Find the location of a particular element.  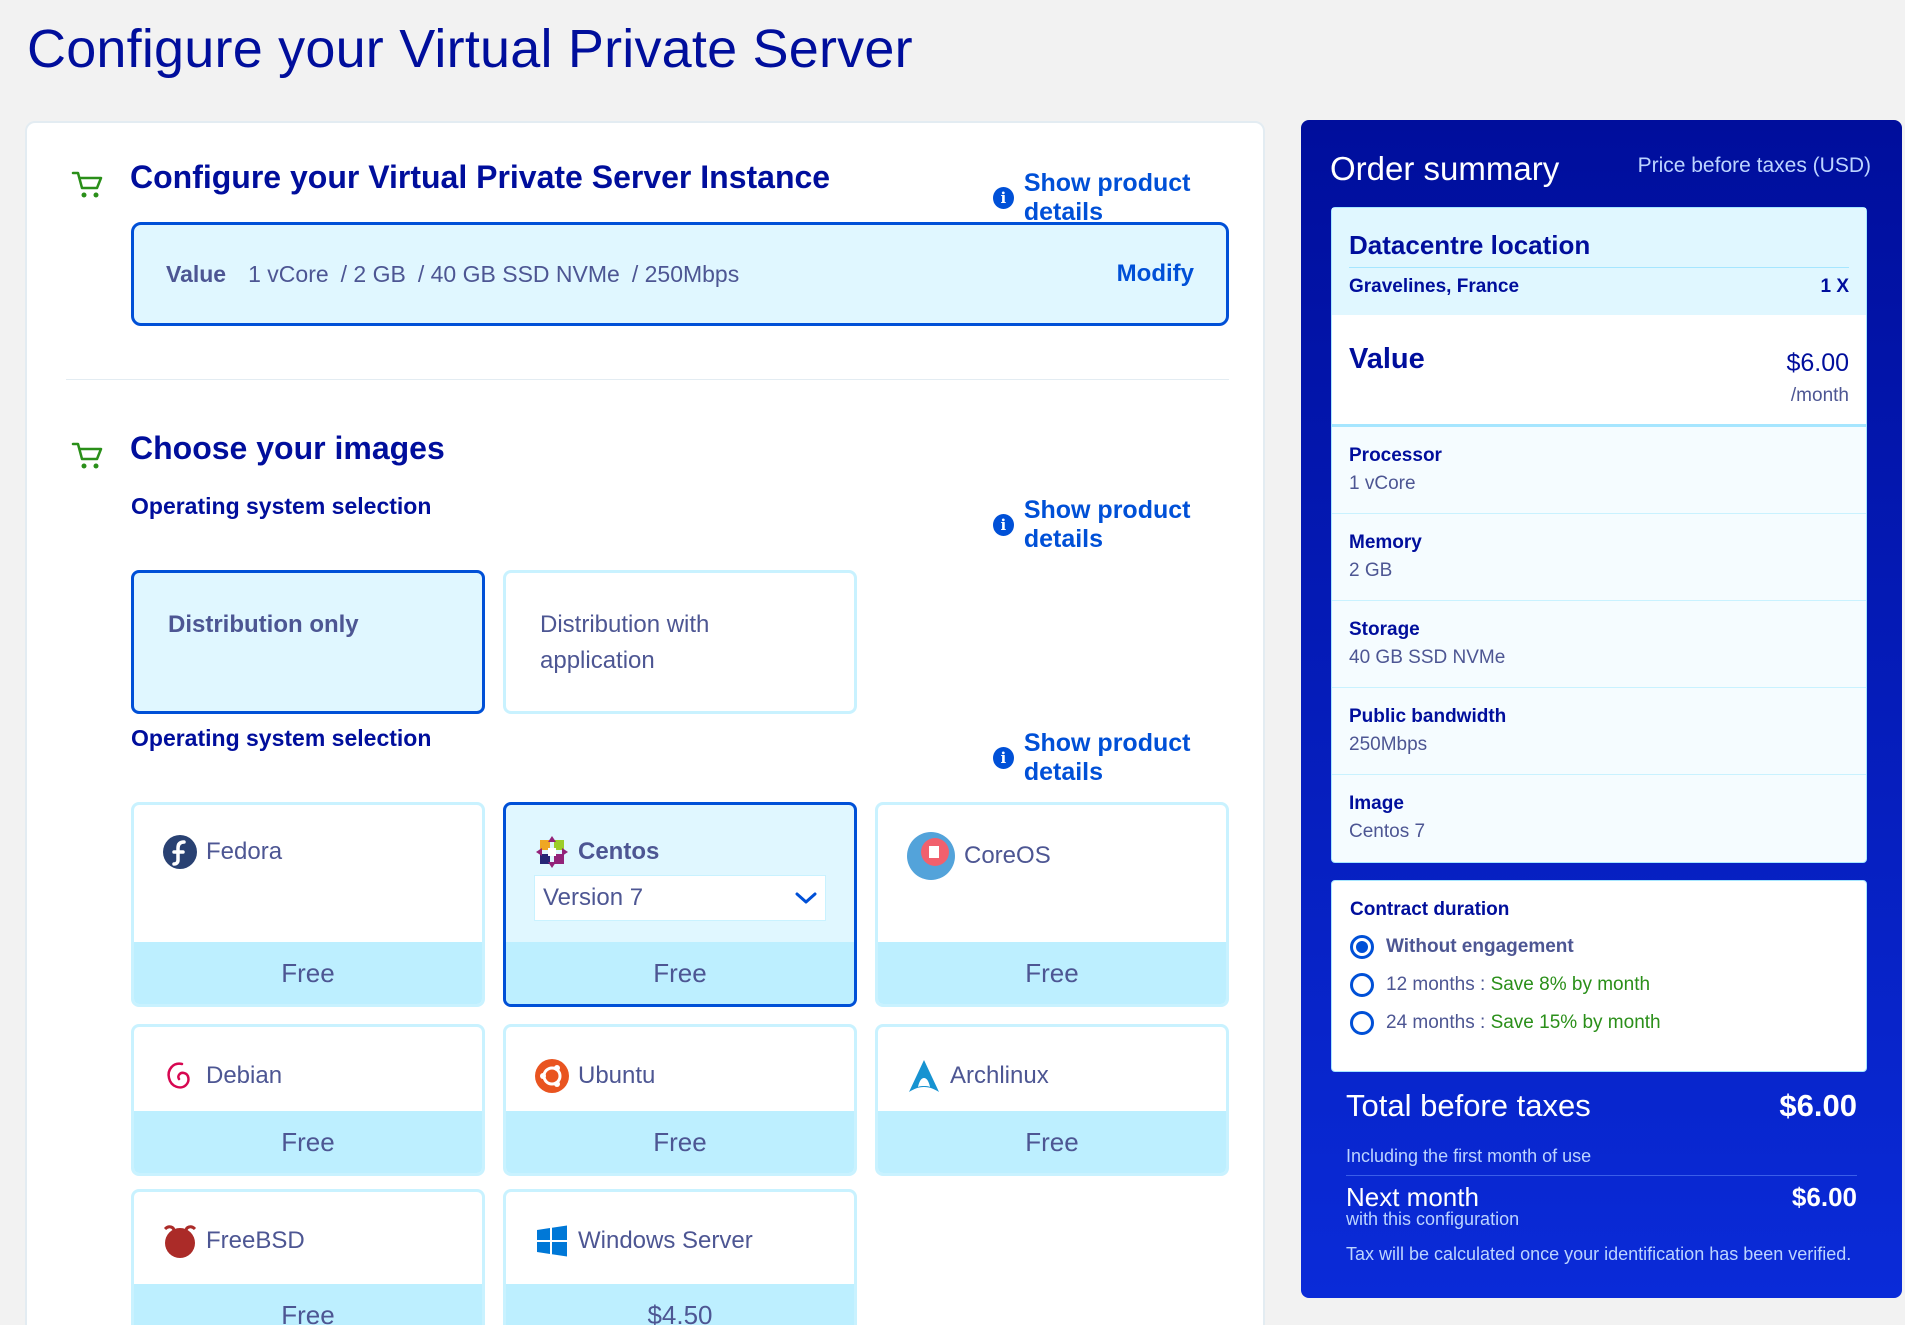

option-label: 24 months : is located at coordinates (1438, 1022).